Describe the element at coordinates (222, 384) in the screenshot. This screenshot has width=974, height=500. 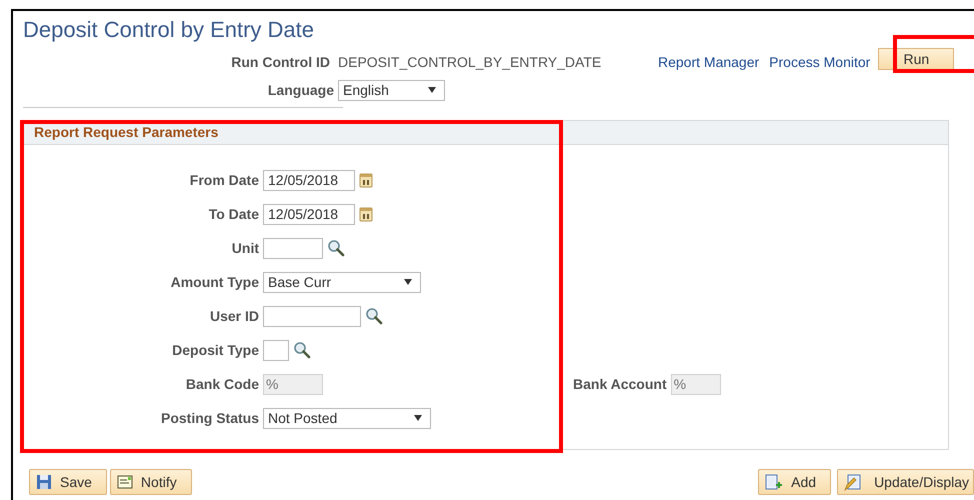
I see `field-label: Bank Code` at that location.